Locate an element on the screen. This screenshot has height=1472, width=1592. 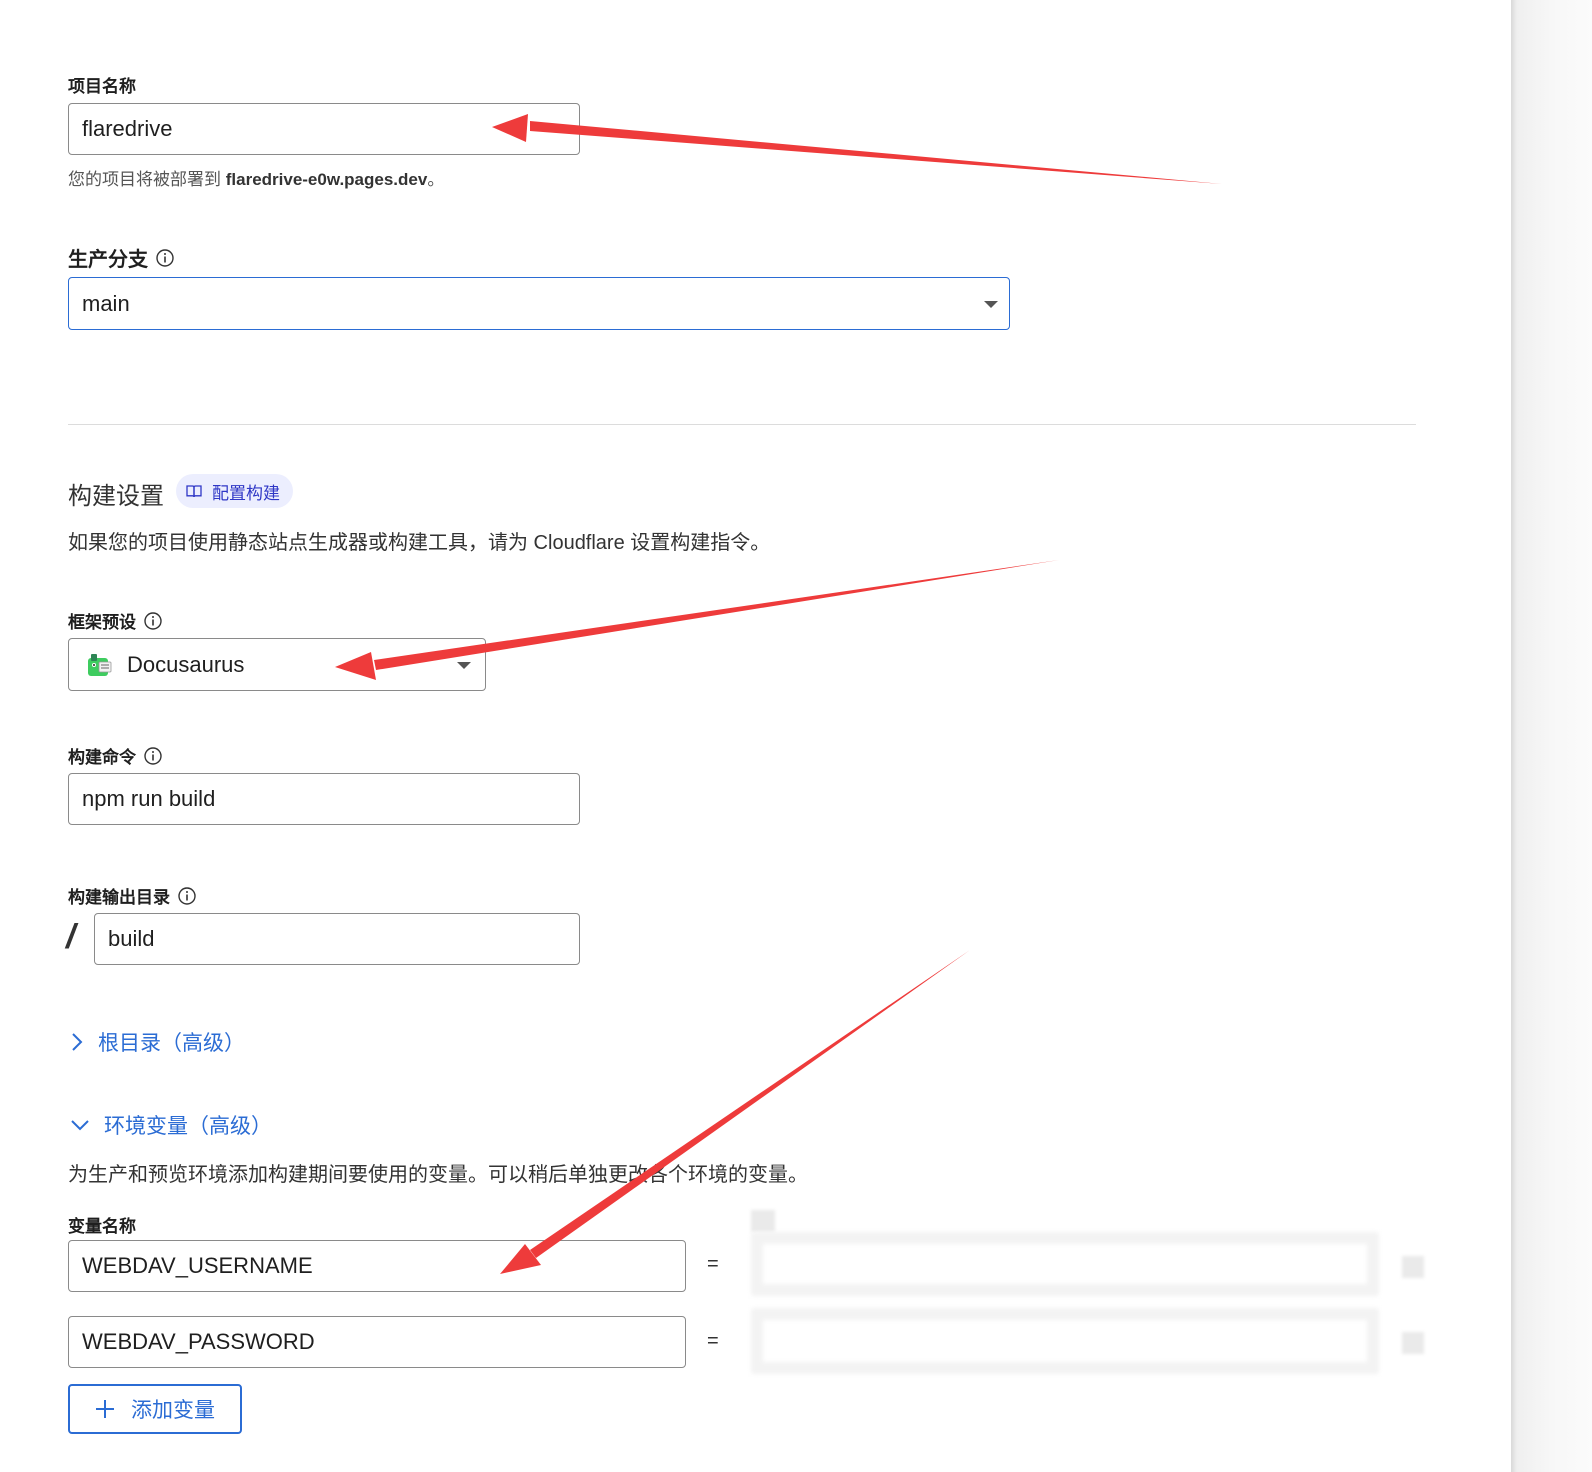
variable-name-header: 变量名称 is located at coordinates (102, 1226).